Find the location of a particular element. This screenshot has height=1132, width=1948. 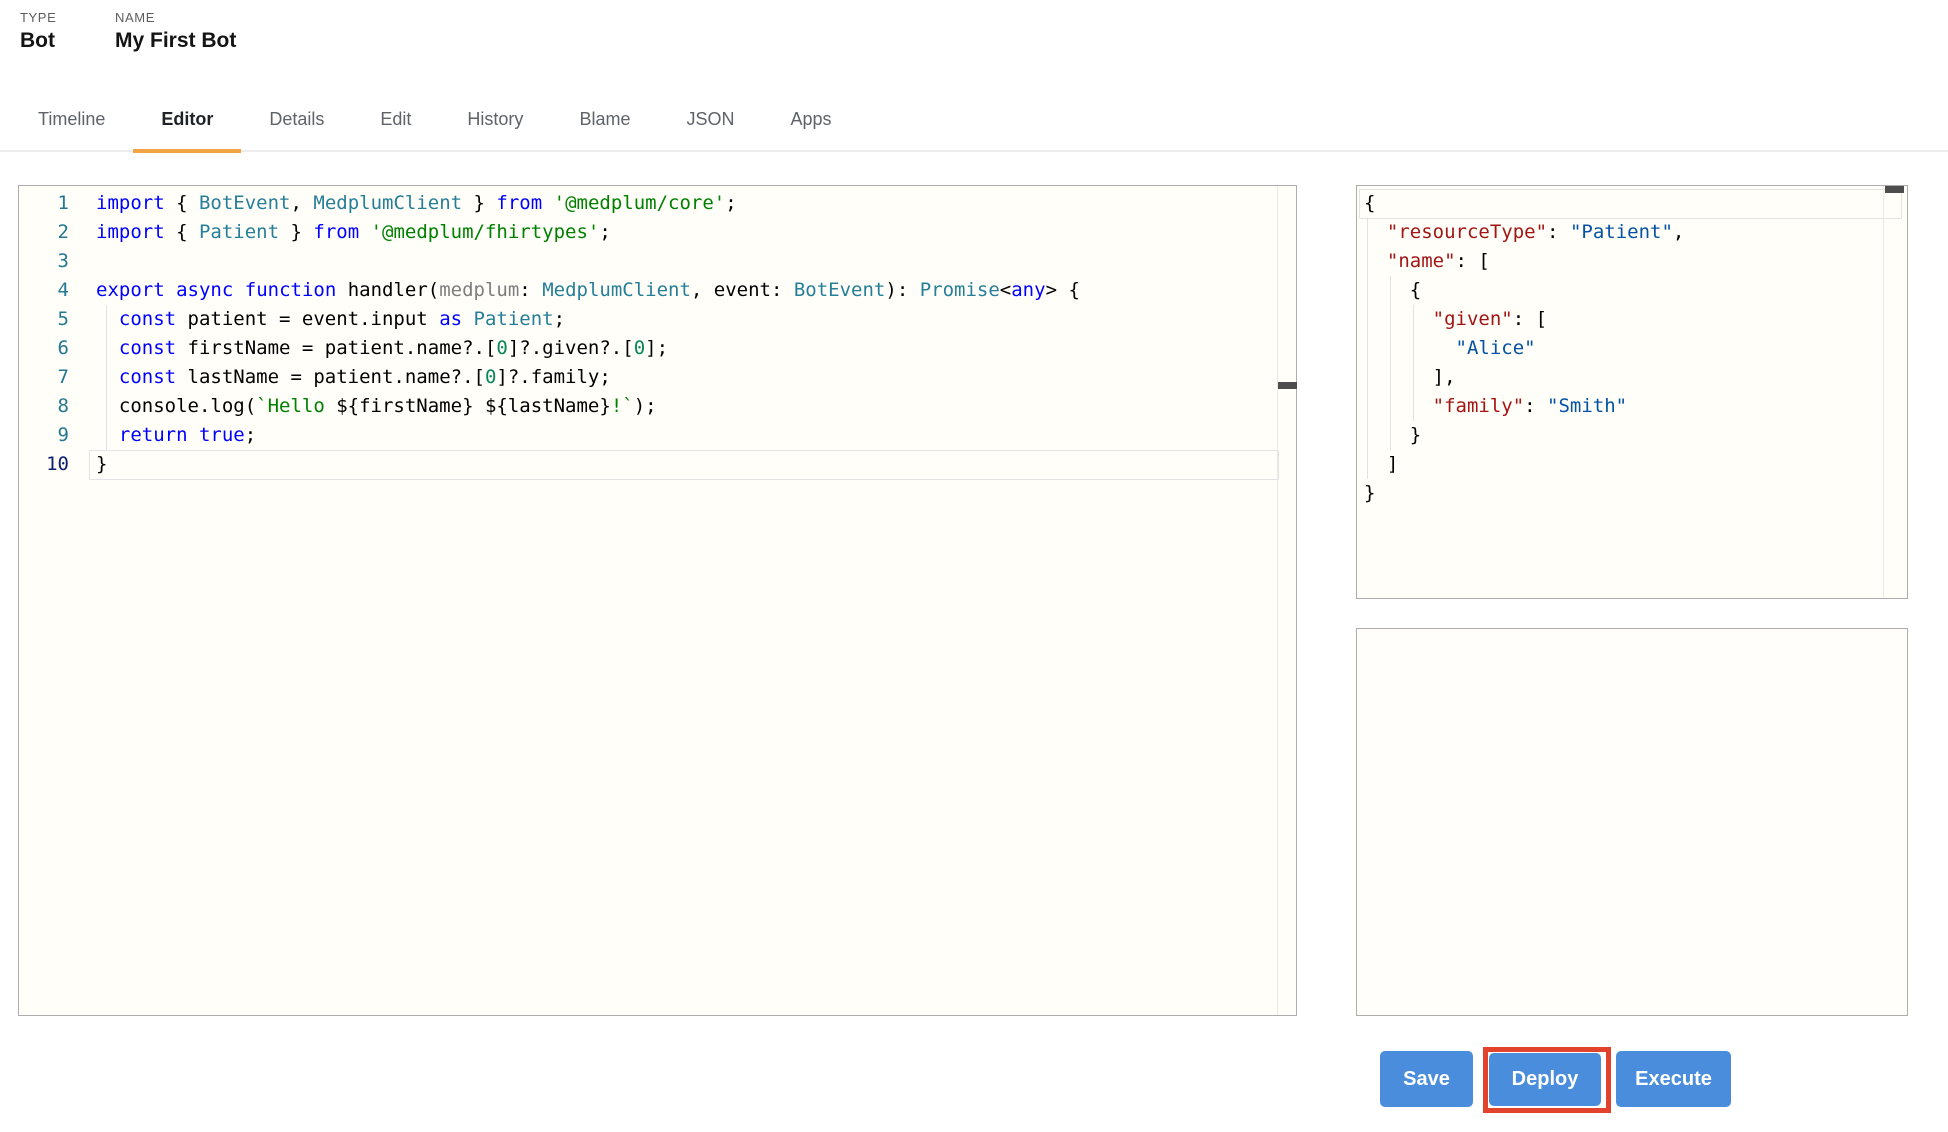

type-value: Bot is located at coordinates (37, 40).